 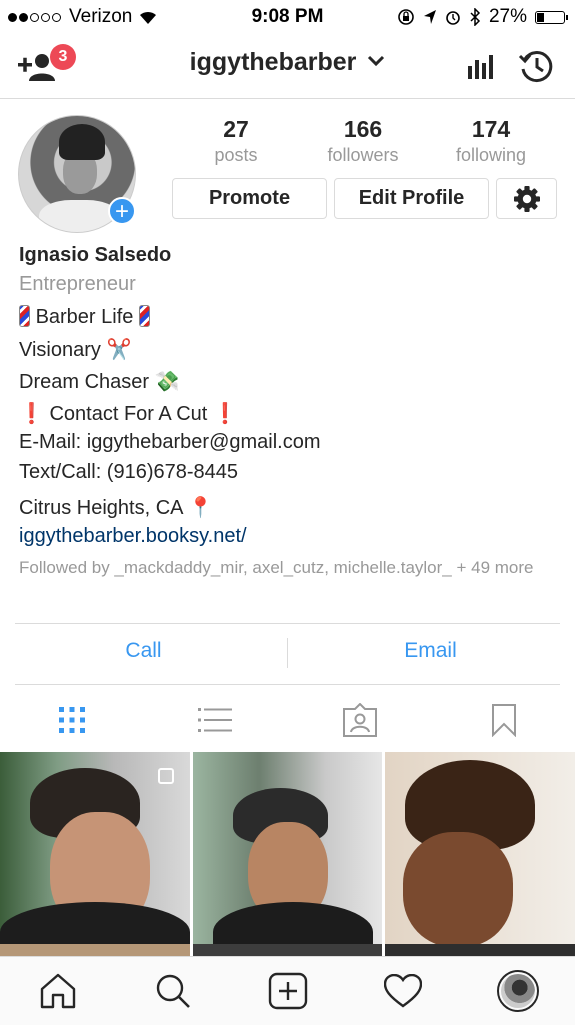 I want to click on bottom-nav, so click(x=287, y=990).